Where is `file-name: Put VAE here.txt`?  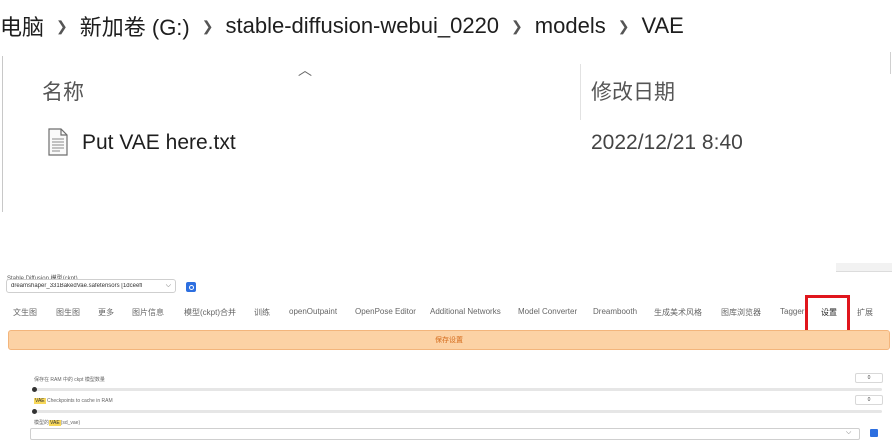
file-name: Put VAE here.txt is located at coordinates (159, 143).